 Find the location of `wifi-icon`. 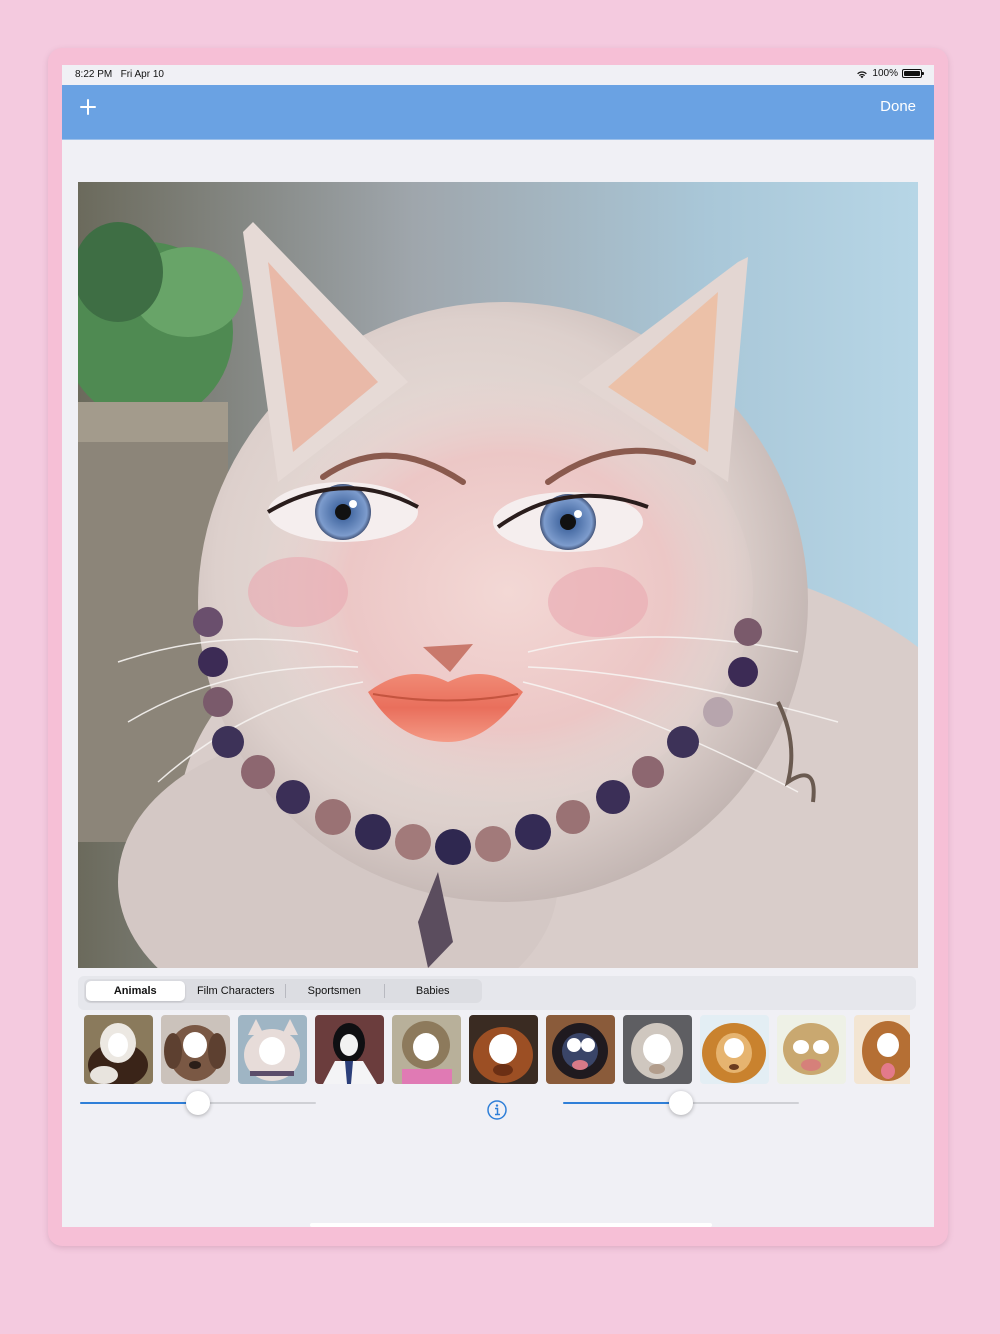

wifi-icon is located at coordinates (862, 74).